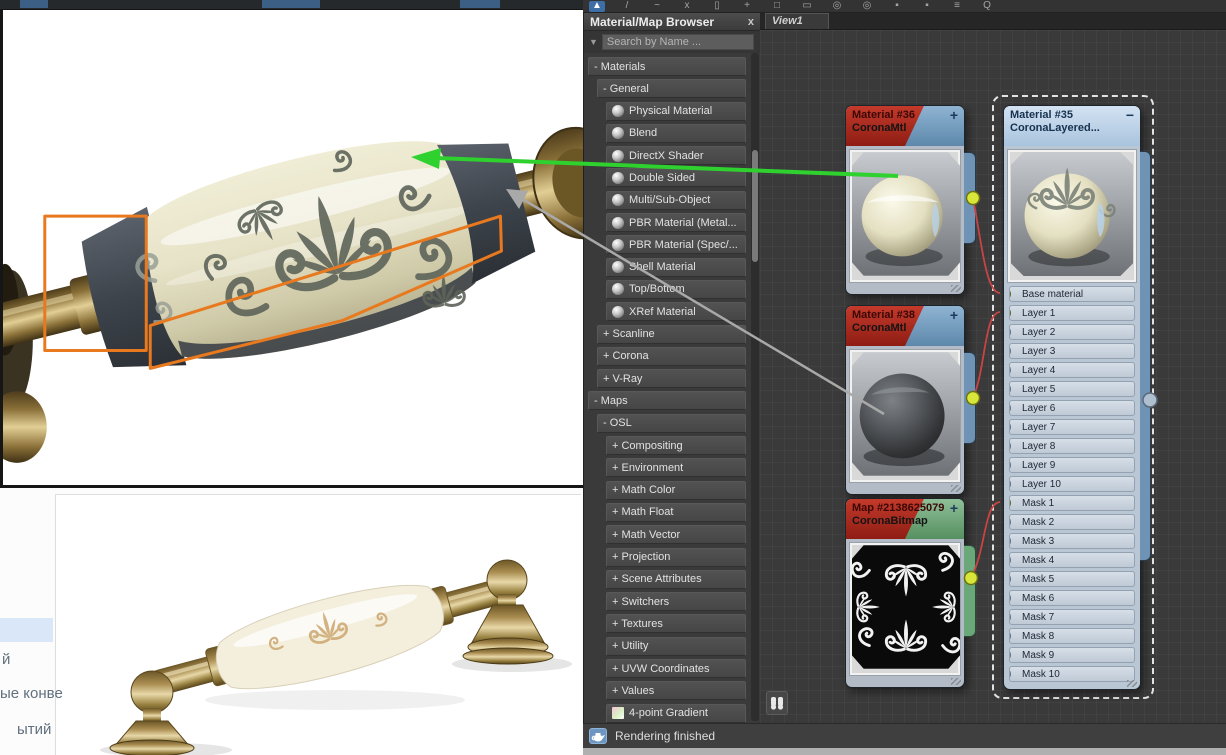 The width and height of the screenshot is (1226, 755). I want to click on close-icon: x, so click(751, 22).